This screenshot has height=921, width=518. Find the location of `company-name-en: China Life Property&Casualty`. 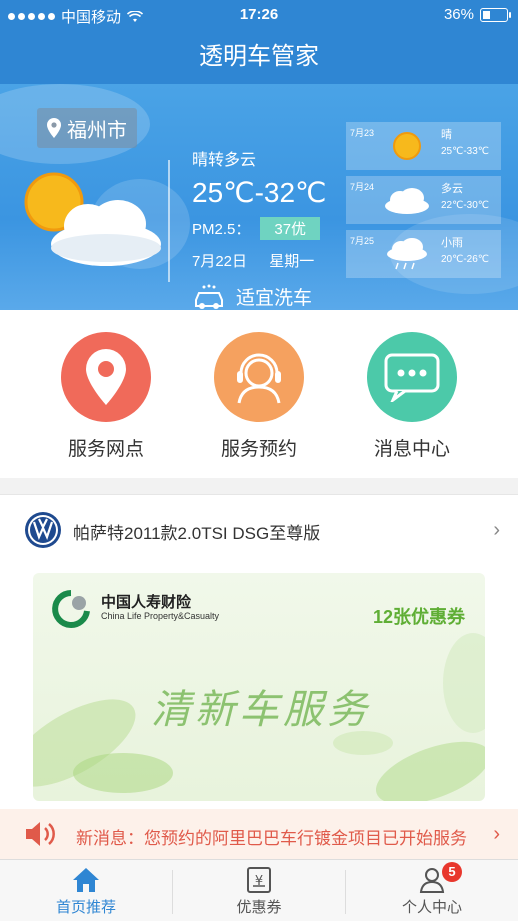

company-name-en: China Life Property&Casualty is located at coordinates (160, 616).